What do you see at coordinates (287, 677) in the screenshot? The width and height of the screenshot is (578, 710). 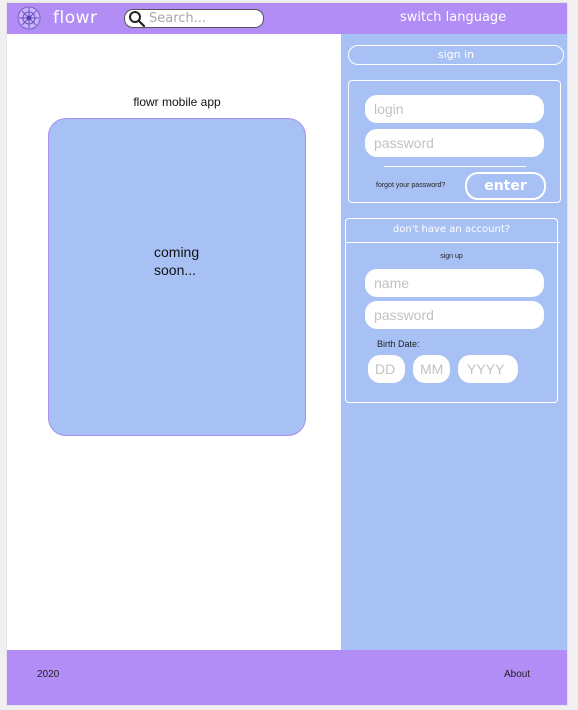 I see `page-footer: 2020 About` at bounding box center [287, 677].